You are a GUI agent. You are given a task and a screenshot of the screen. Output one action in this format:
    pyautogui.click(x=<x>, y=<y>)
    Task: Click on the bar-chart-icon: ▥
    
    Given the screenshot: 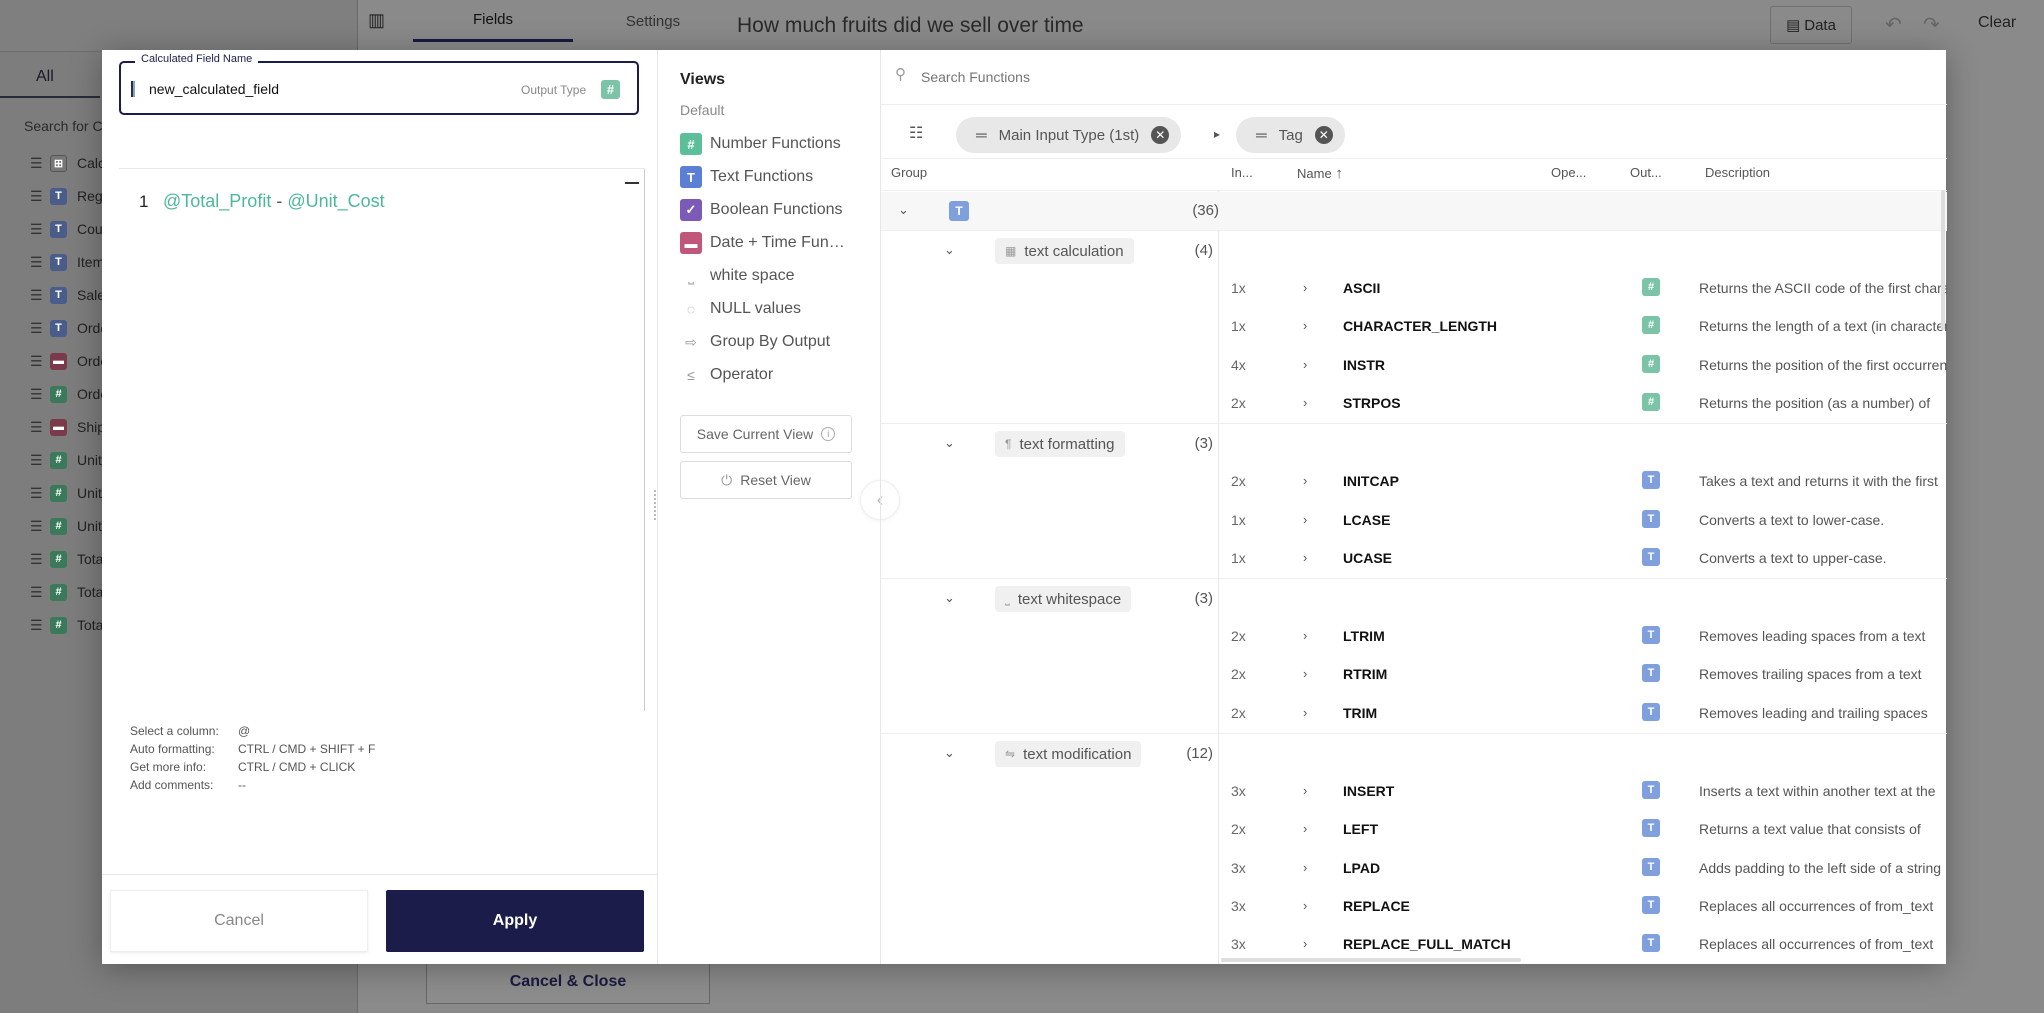 What is the action you would take?
    pyautogui.click(x=383, y=22)
    